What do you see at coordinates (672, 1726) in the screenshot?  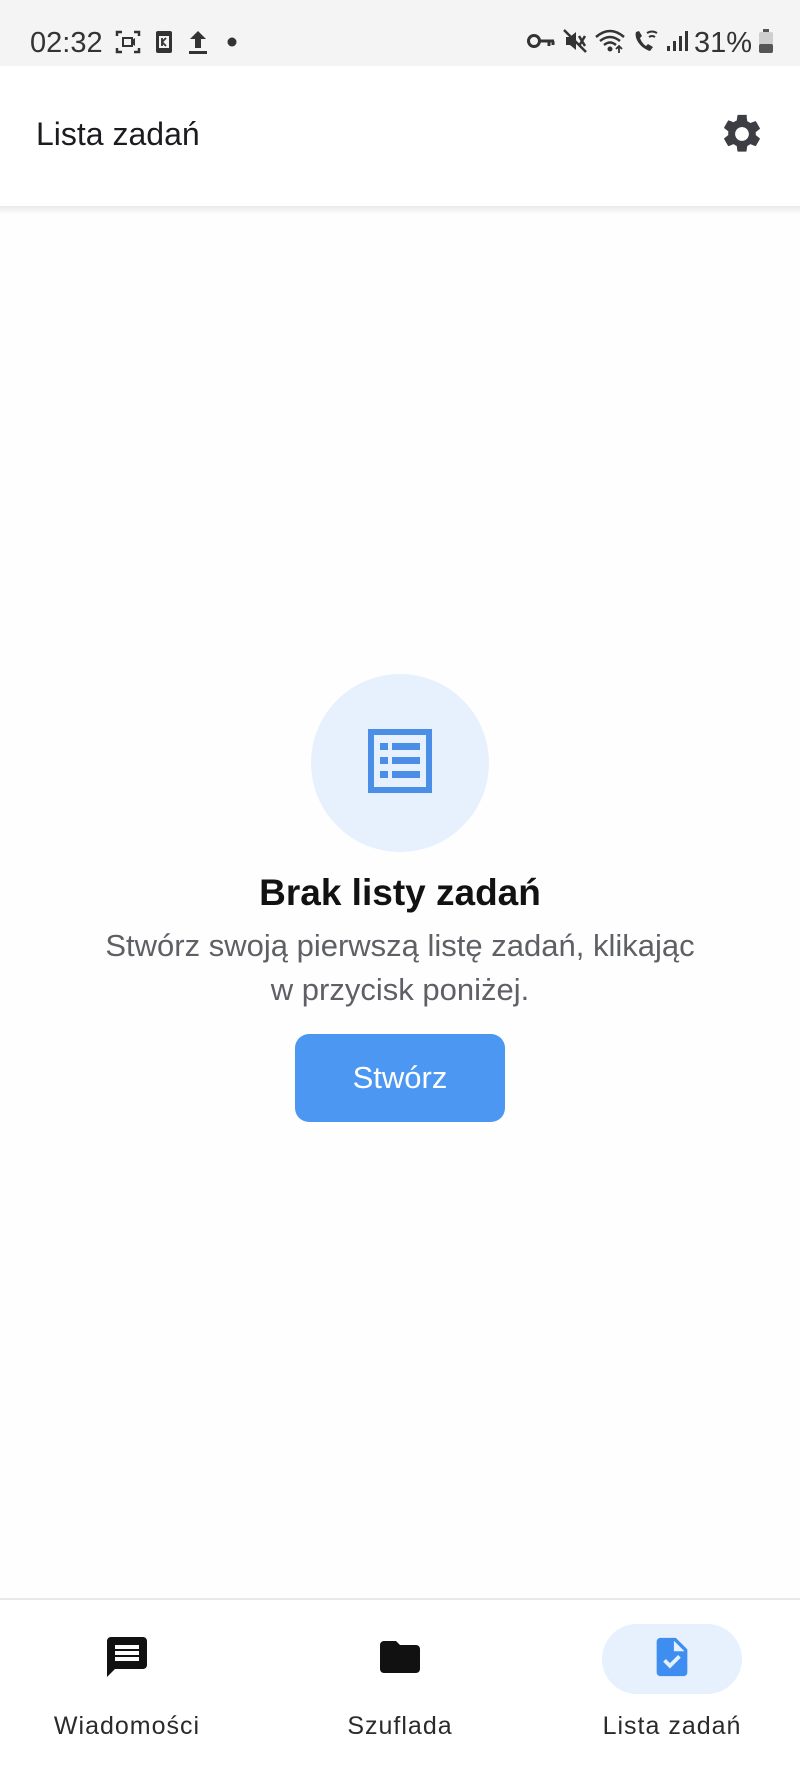 I see `nav-label: Lista zadań` at bounding box center [672, 1726].